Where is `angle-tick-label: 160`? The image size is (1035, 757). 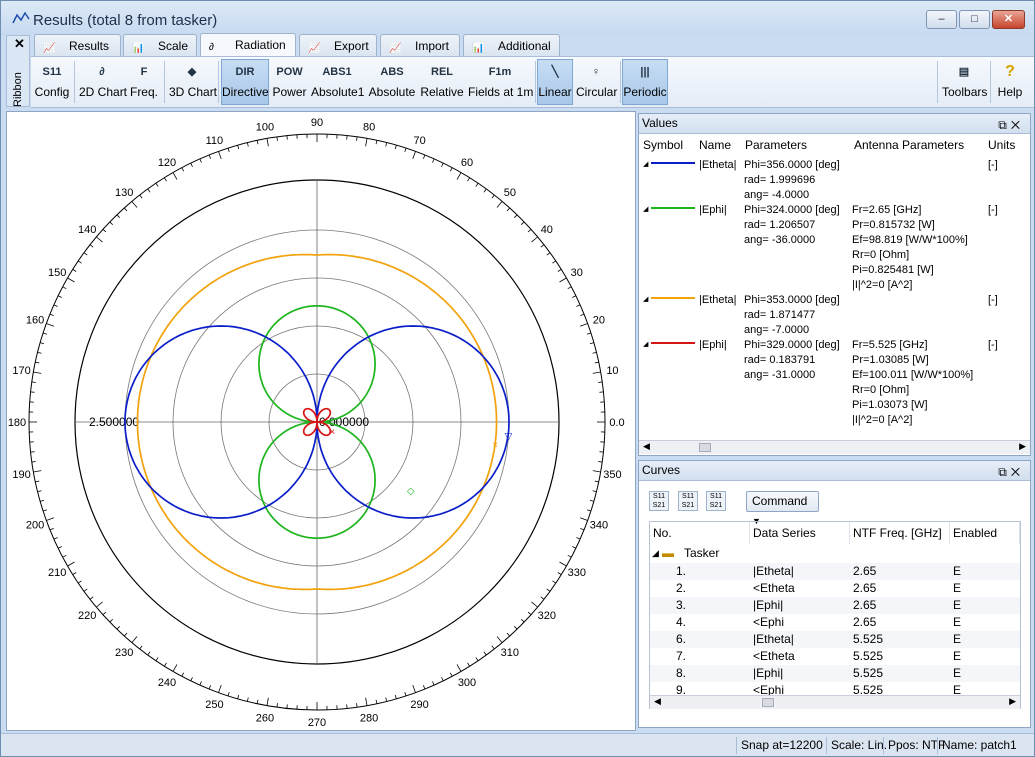
angle-tick-label: 160 is located at coordinates (35, 320).